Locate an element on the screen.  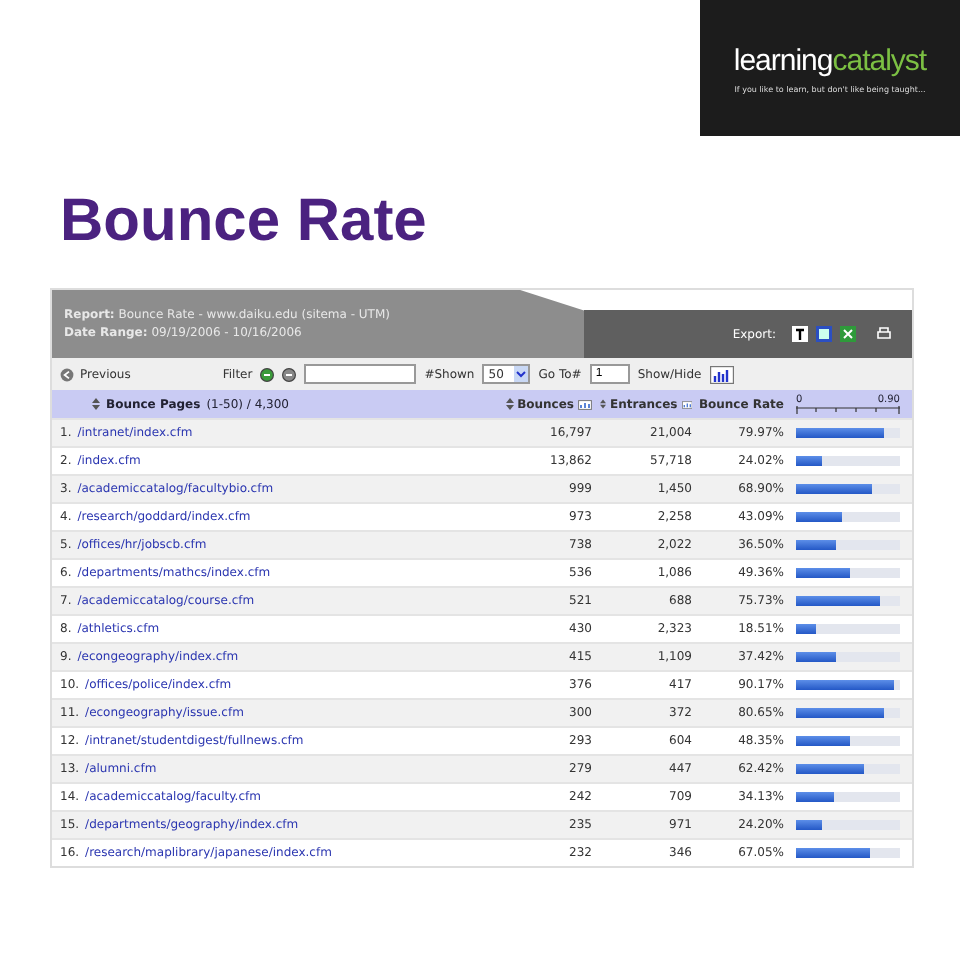
back-arrow-icon is located at coordinates (67, 374).